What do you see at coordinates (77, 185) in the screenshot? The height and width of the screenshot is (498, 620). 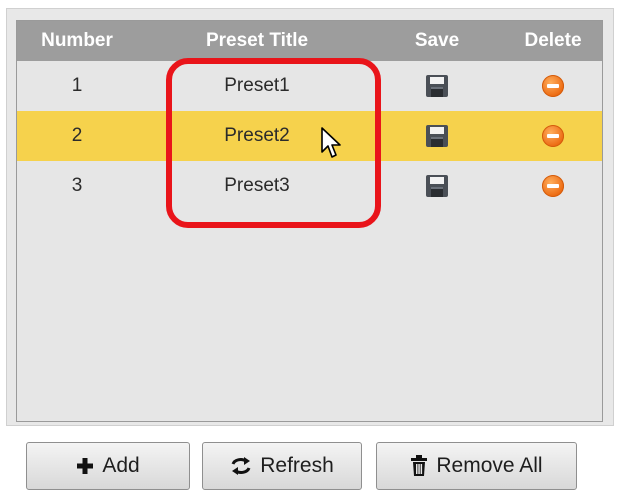 I see `row-number: 3` at bounding box center [77, 185].